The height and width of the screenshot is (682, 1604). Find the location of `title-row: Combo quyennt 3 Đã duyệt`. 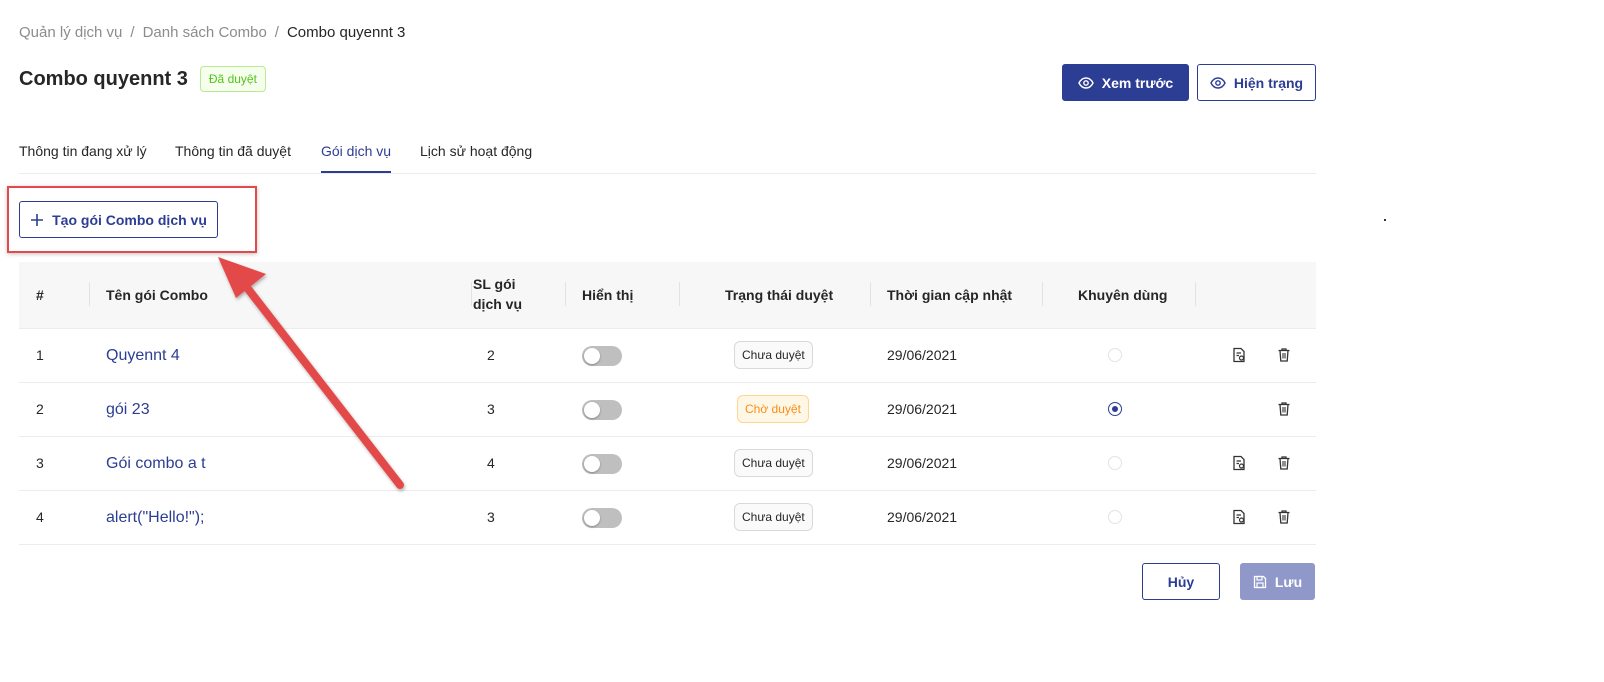

title-row: Combo quyennt 3 Đã duyệt is located at coordinates (142, 79).